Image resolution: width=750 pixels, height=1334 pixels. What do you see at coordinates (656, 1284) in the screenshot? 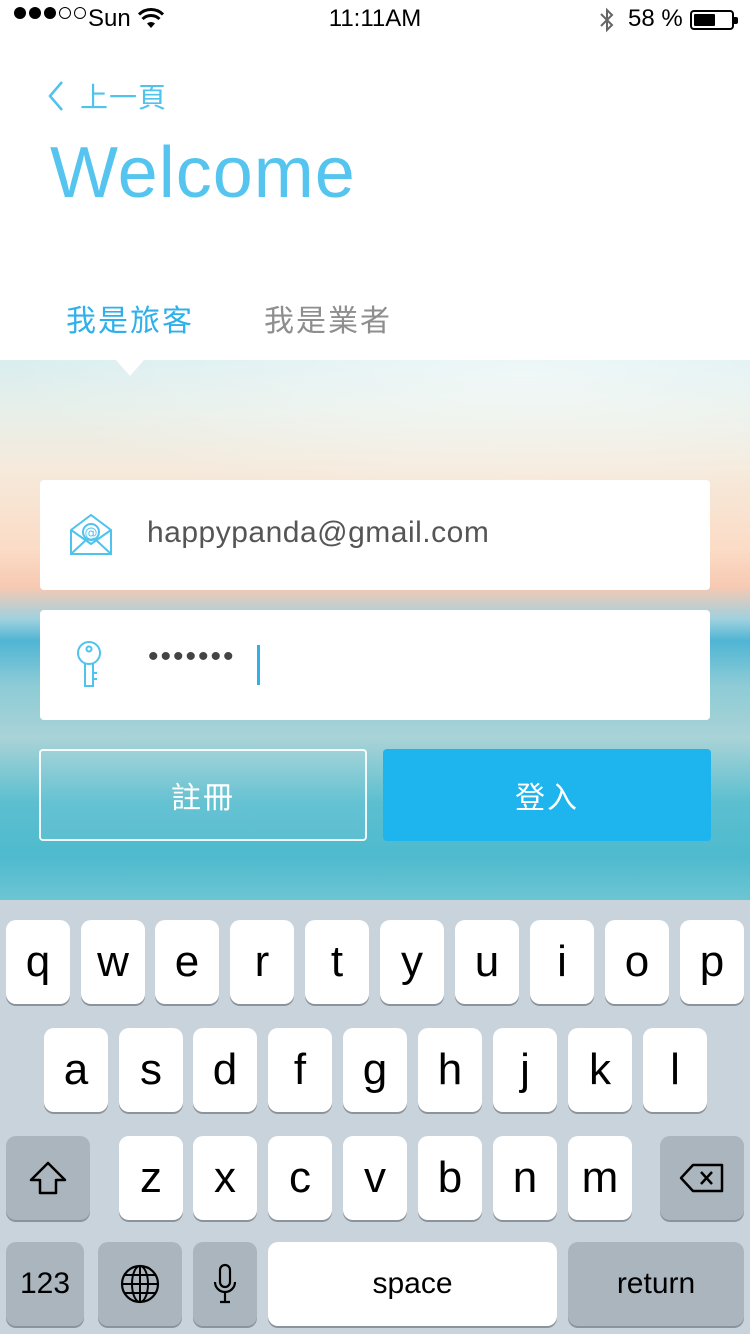
I see `return-key: return` at bounding box center [656, 1284].